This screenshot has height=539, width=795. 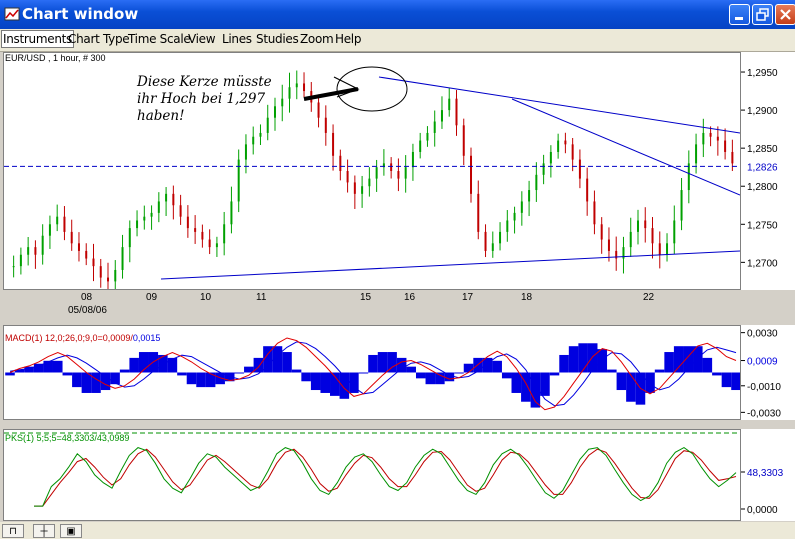 I want to click on camera-icon: ▣, so click(x=71, y=531).